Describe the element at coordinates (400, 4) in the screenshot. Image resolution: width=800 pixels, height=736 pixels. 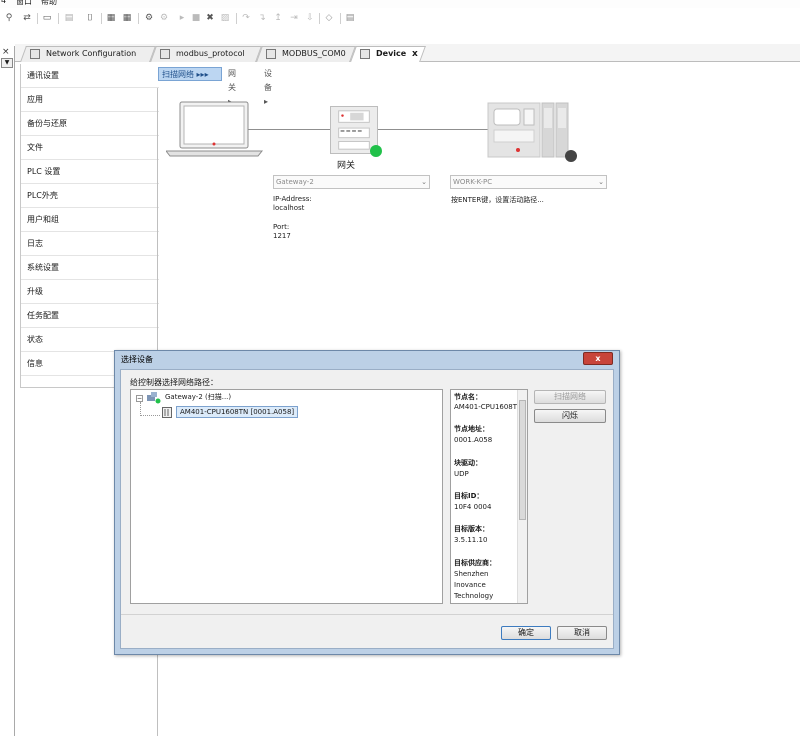
I see `menu-bar: 4 窗口 帮助` at that location.